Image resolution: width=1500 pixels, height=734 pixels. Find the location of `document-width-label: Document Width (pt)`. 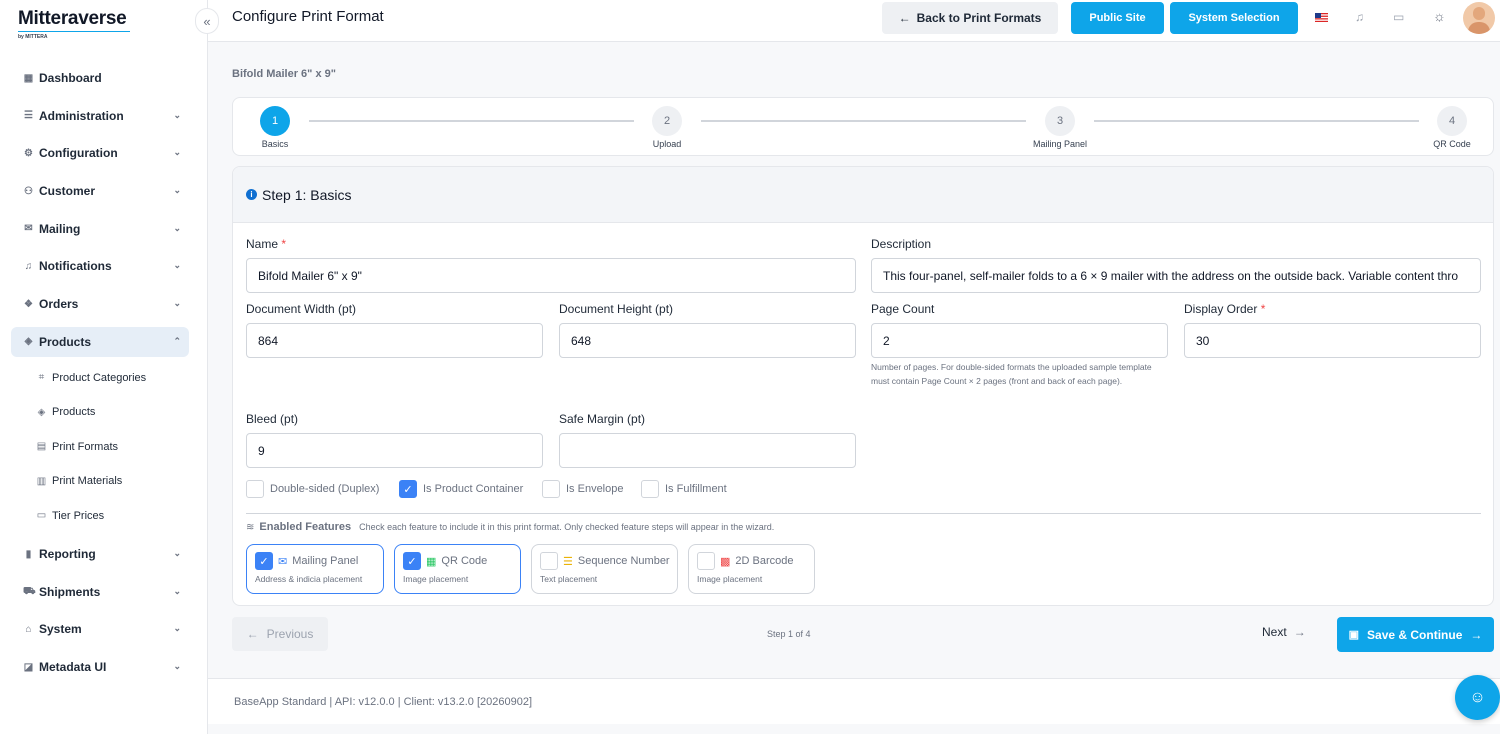

document-width-label: Document Width (pt) is located at coordinates (301, 309).